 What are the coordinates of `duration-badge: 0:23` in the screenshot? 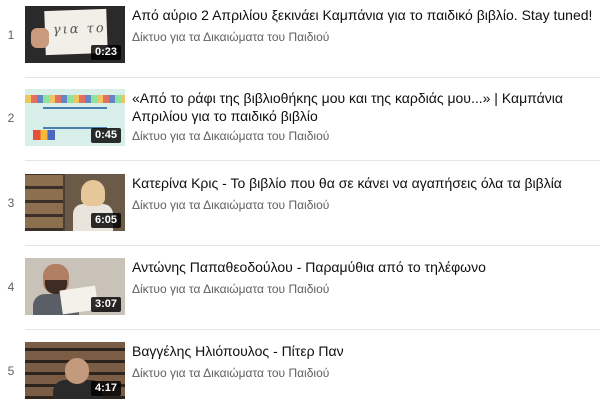 It's located at (105, 52).